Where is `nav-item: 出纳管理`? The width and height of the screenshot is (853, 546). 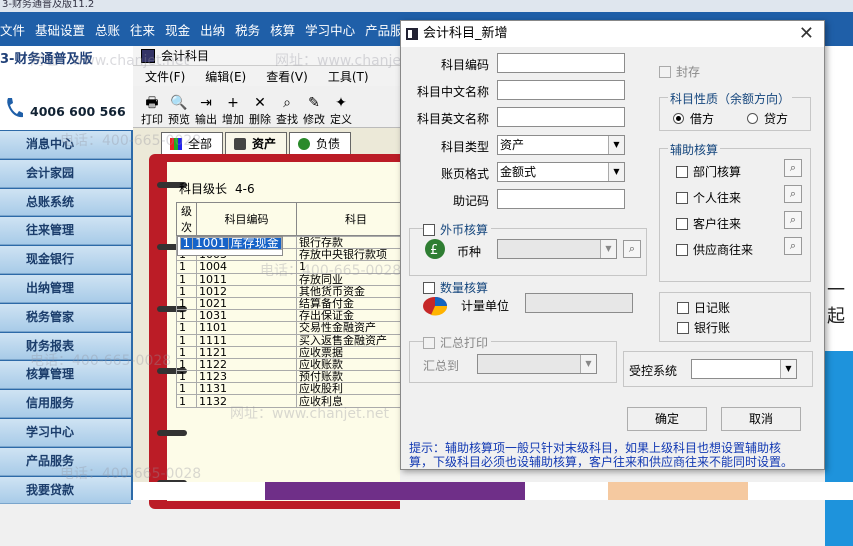 nav-item: 出纳管理 is located at coordinates (65, 288).